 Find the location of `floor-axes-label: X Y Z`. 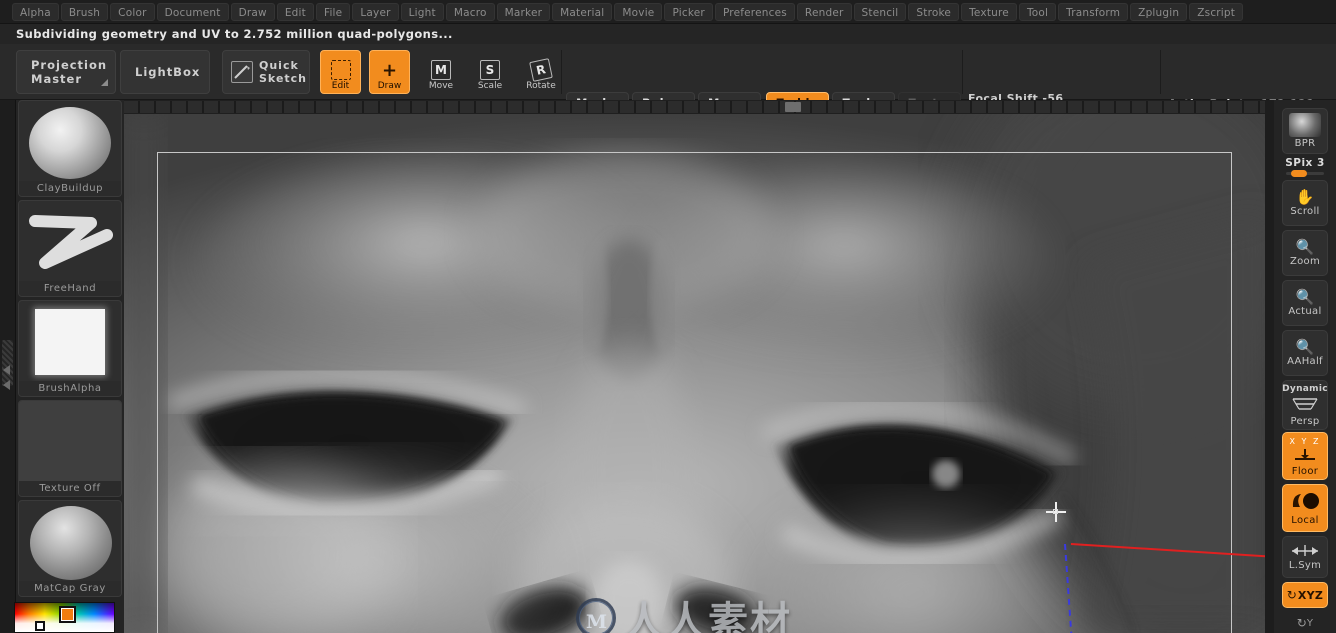

floor-axes-label: X Y Z is located at coordinates (1305, 441).